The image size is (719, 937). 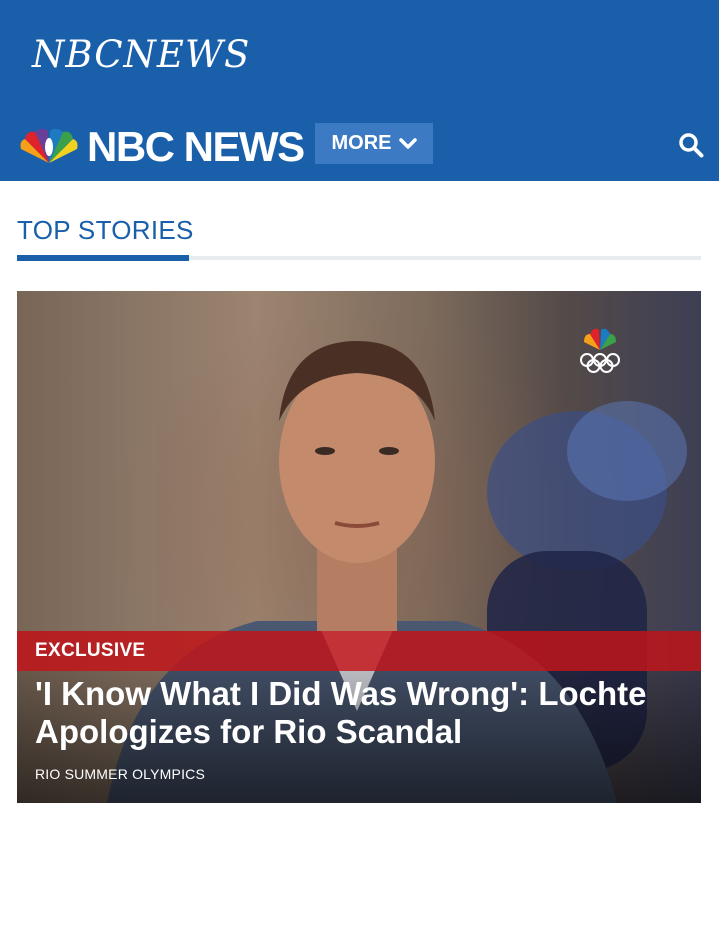 What do you see at coordinates (49, 146) in the screenshot?
I see `peacock-logo-icon` at bounding box center [49, 146].